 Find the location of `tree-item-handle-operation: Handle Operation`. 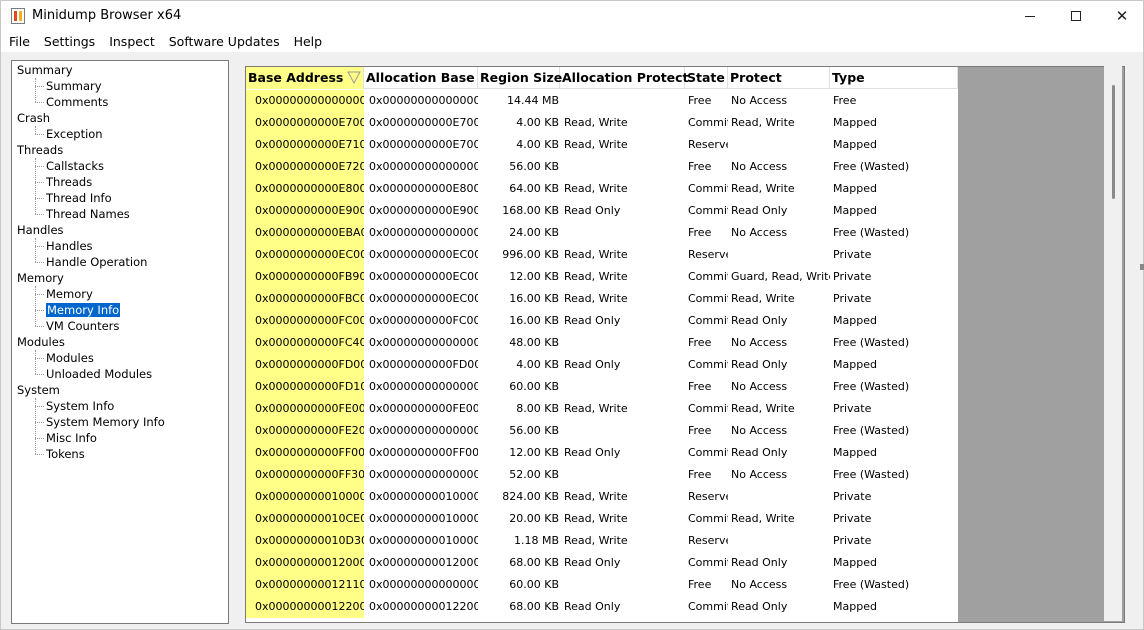

tree-item-handle-operation: Handle Operation is located at coordinates (91, 262).